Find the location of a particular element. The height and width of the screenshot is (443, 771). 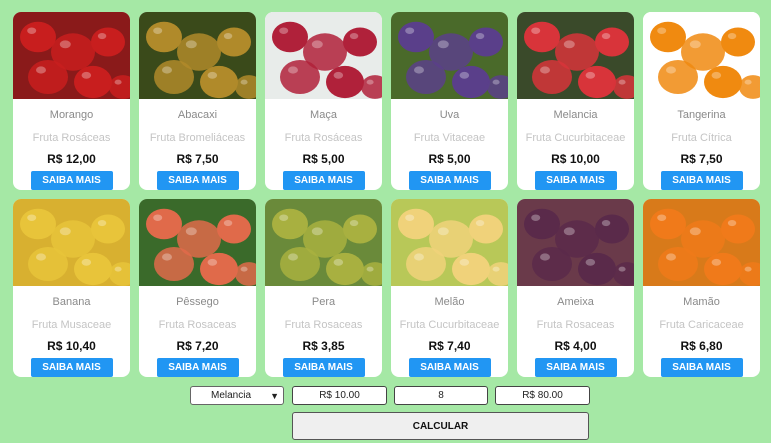

fruit-select: Melancia ▼ is located at coordinates (237, 395).